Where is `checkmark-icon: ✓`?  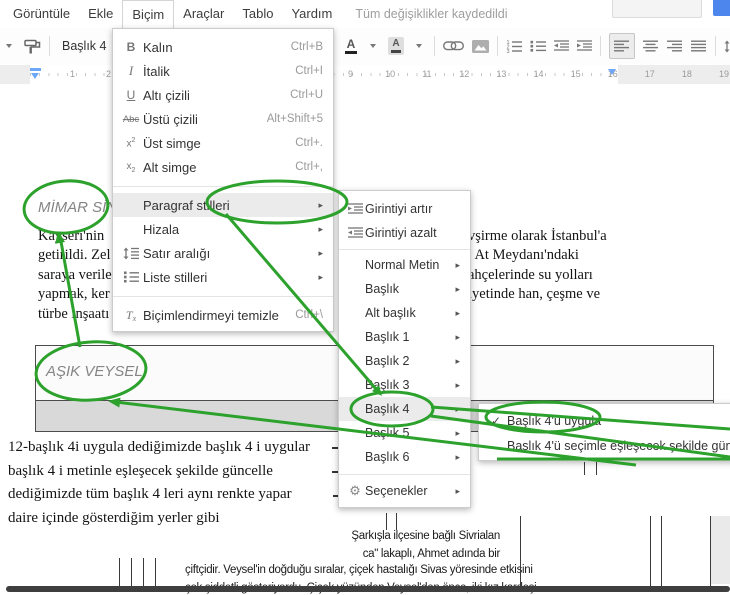 checkmark-icon: ✓ is located at coordinates (496, 420).